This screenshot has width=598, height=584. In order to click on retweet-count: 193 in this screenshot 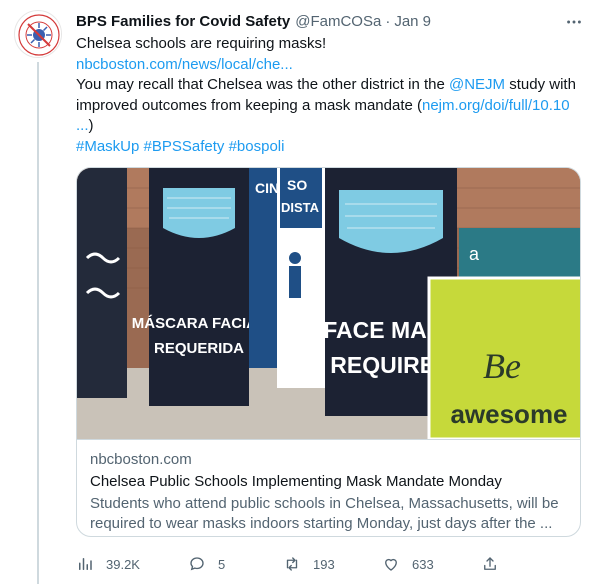, I will do `click(324, 564)`.